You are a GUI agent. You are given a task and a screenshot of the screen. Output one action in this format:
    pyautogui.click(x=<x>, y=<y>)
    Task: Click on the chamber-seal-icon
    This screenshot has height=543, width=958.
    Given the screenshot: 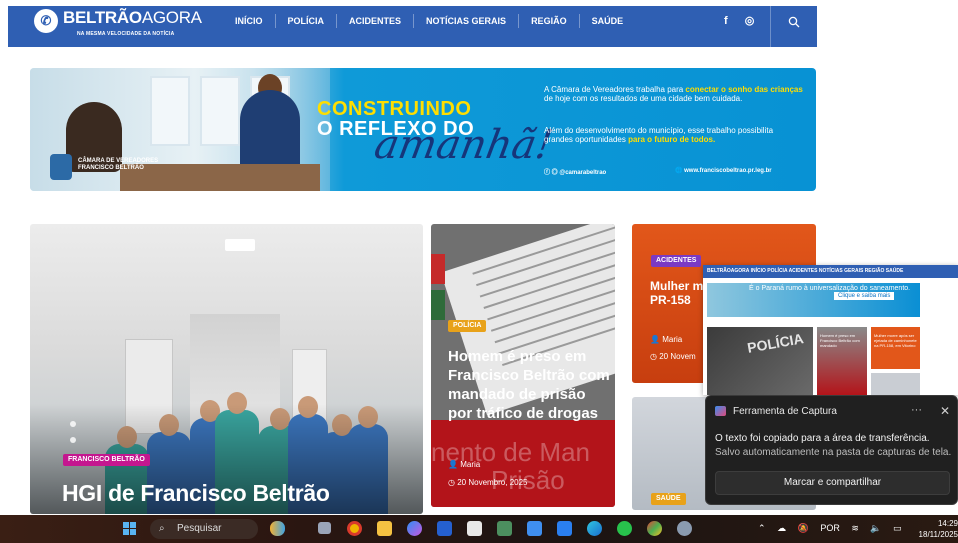 What is the action you would take?
    pyautogui.click(x=61, y=167)
    